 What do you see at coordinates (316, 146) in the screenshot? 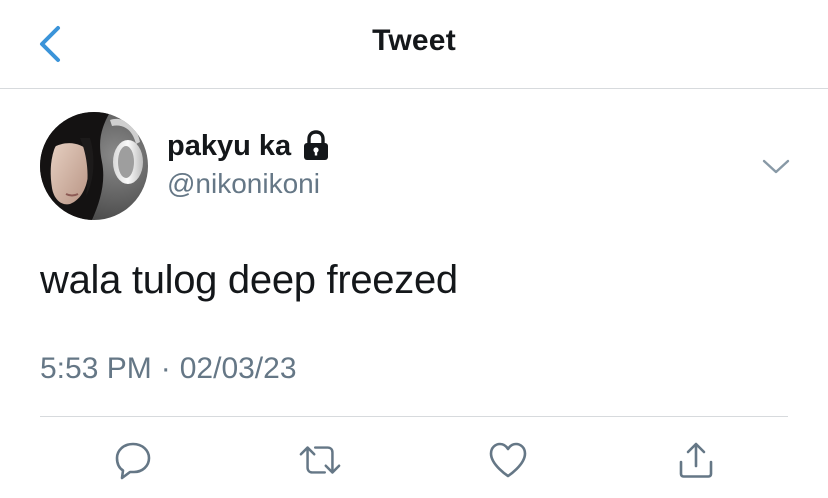
I see `lock-icon` at bounding box center [316, 146].